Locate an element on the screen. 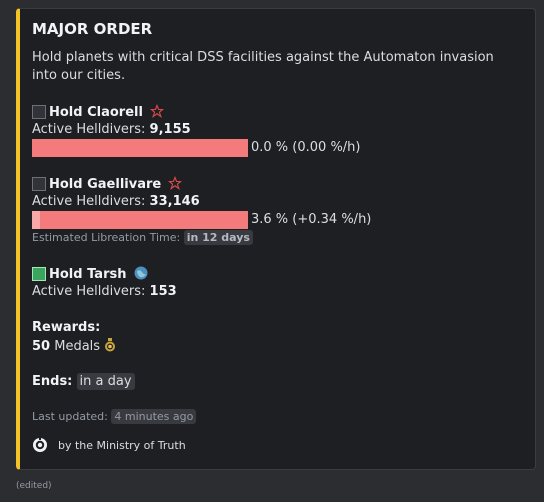  last-updated-value: 4 minutes ago is located at coordinates (154, 416).